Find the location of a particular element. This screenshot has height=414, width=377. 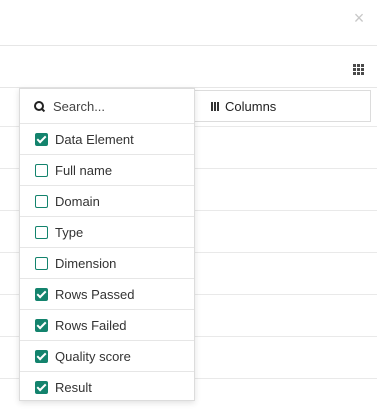

column-option-domain: Domain is located at coordinates (107, 201).